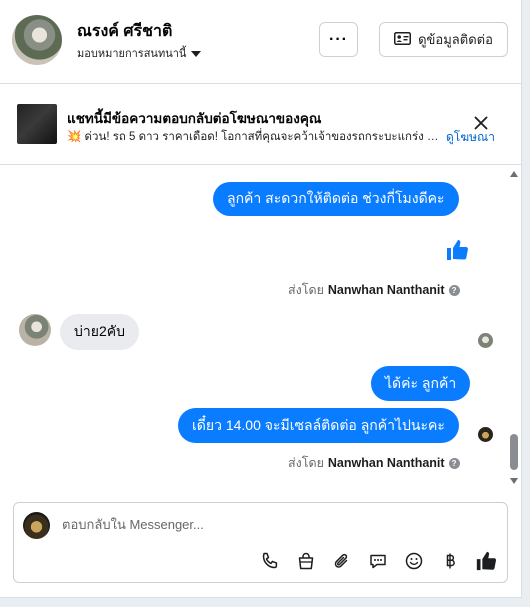 Image resolution: width=530 pixels, height=607 pixels. What do you see at coordinates (514, 174) in the screenshot?
I see `scroll-up-icon` at bounding box center [514, 174].